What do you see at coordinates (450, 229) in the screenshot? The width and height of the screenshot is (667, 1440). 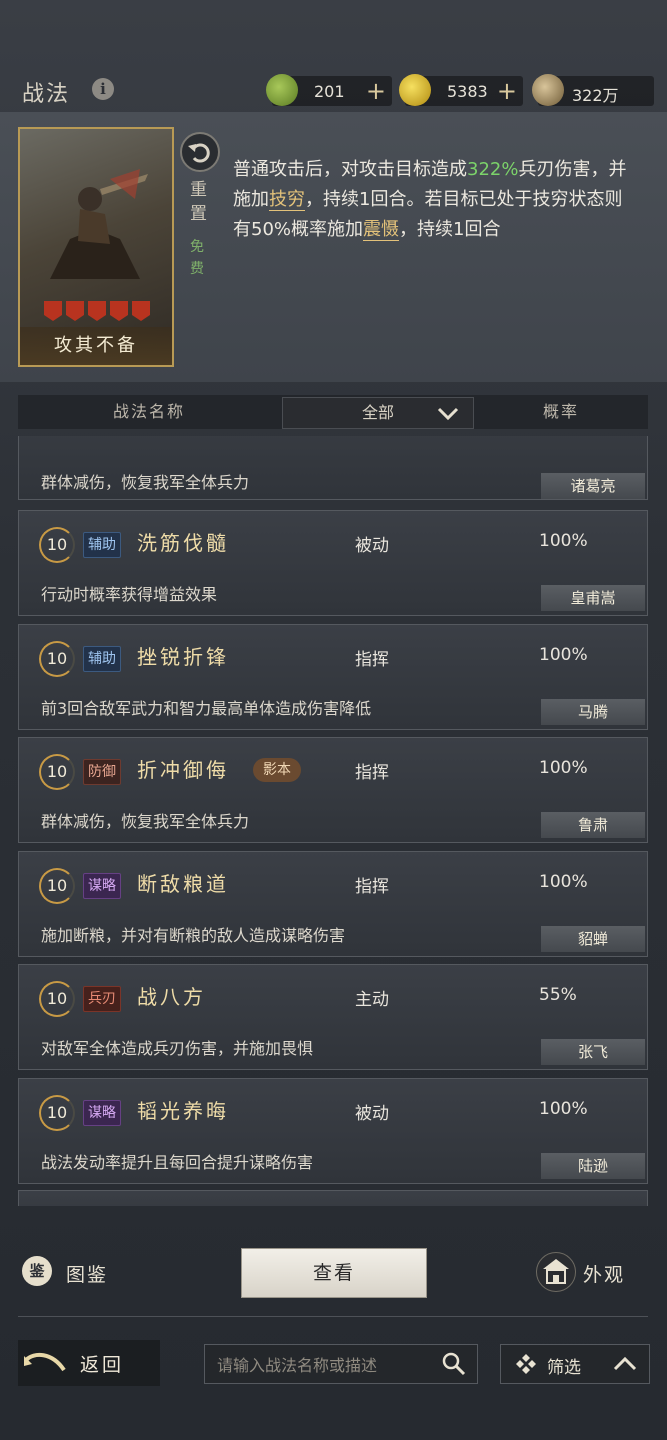 I see `desc-text: ，持续1回合` at bounding box center [450, 229].